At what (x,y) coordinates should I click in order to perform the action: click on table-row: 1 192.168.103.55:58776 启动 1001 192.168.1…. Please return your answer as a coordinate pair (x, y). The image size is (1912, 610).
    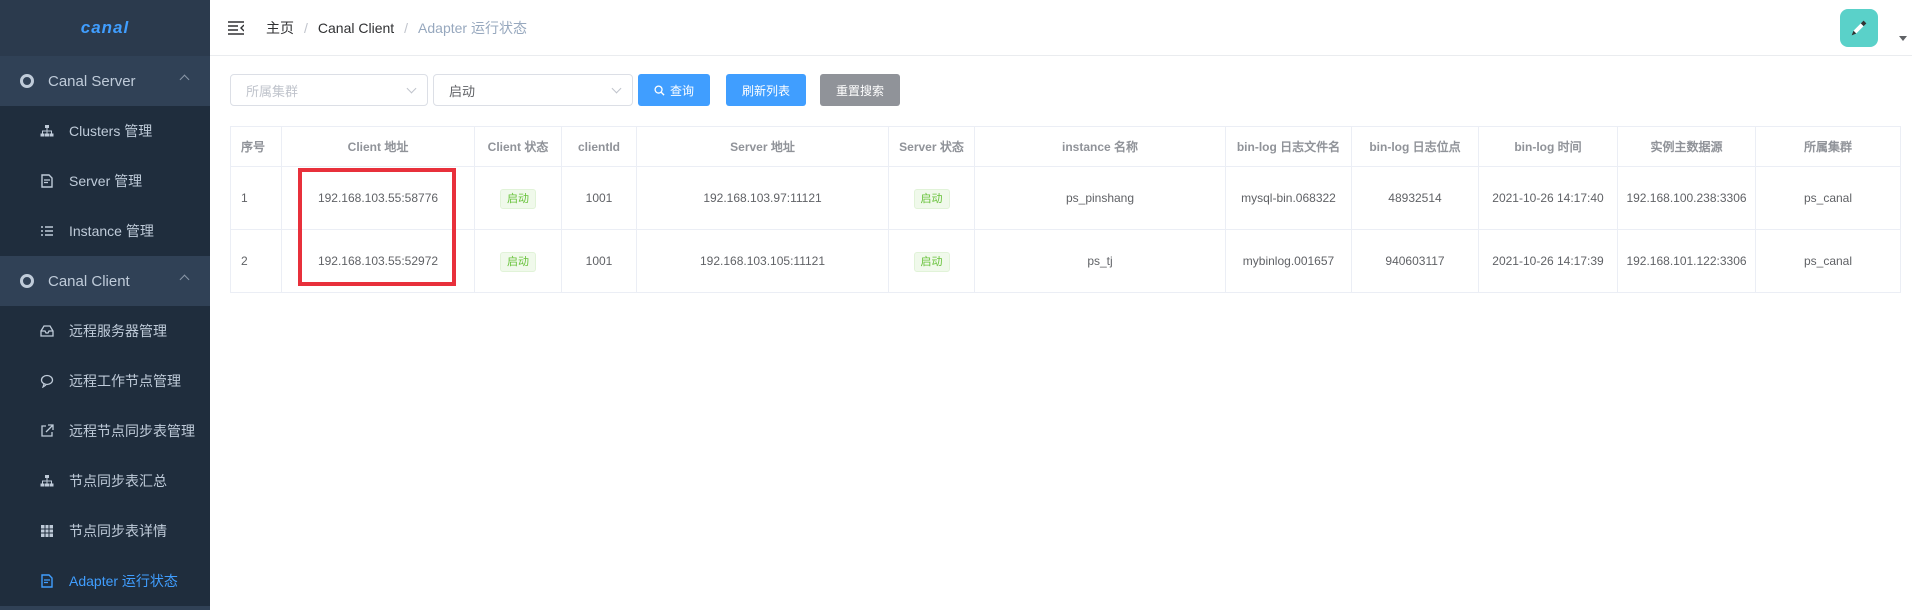
    Looking at the image, I should click on (1065, 198).